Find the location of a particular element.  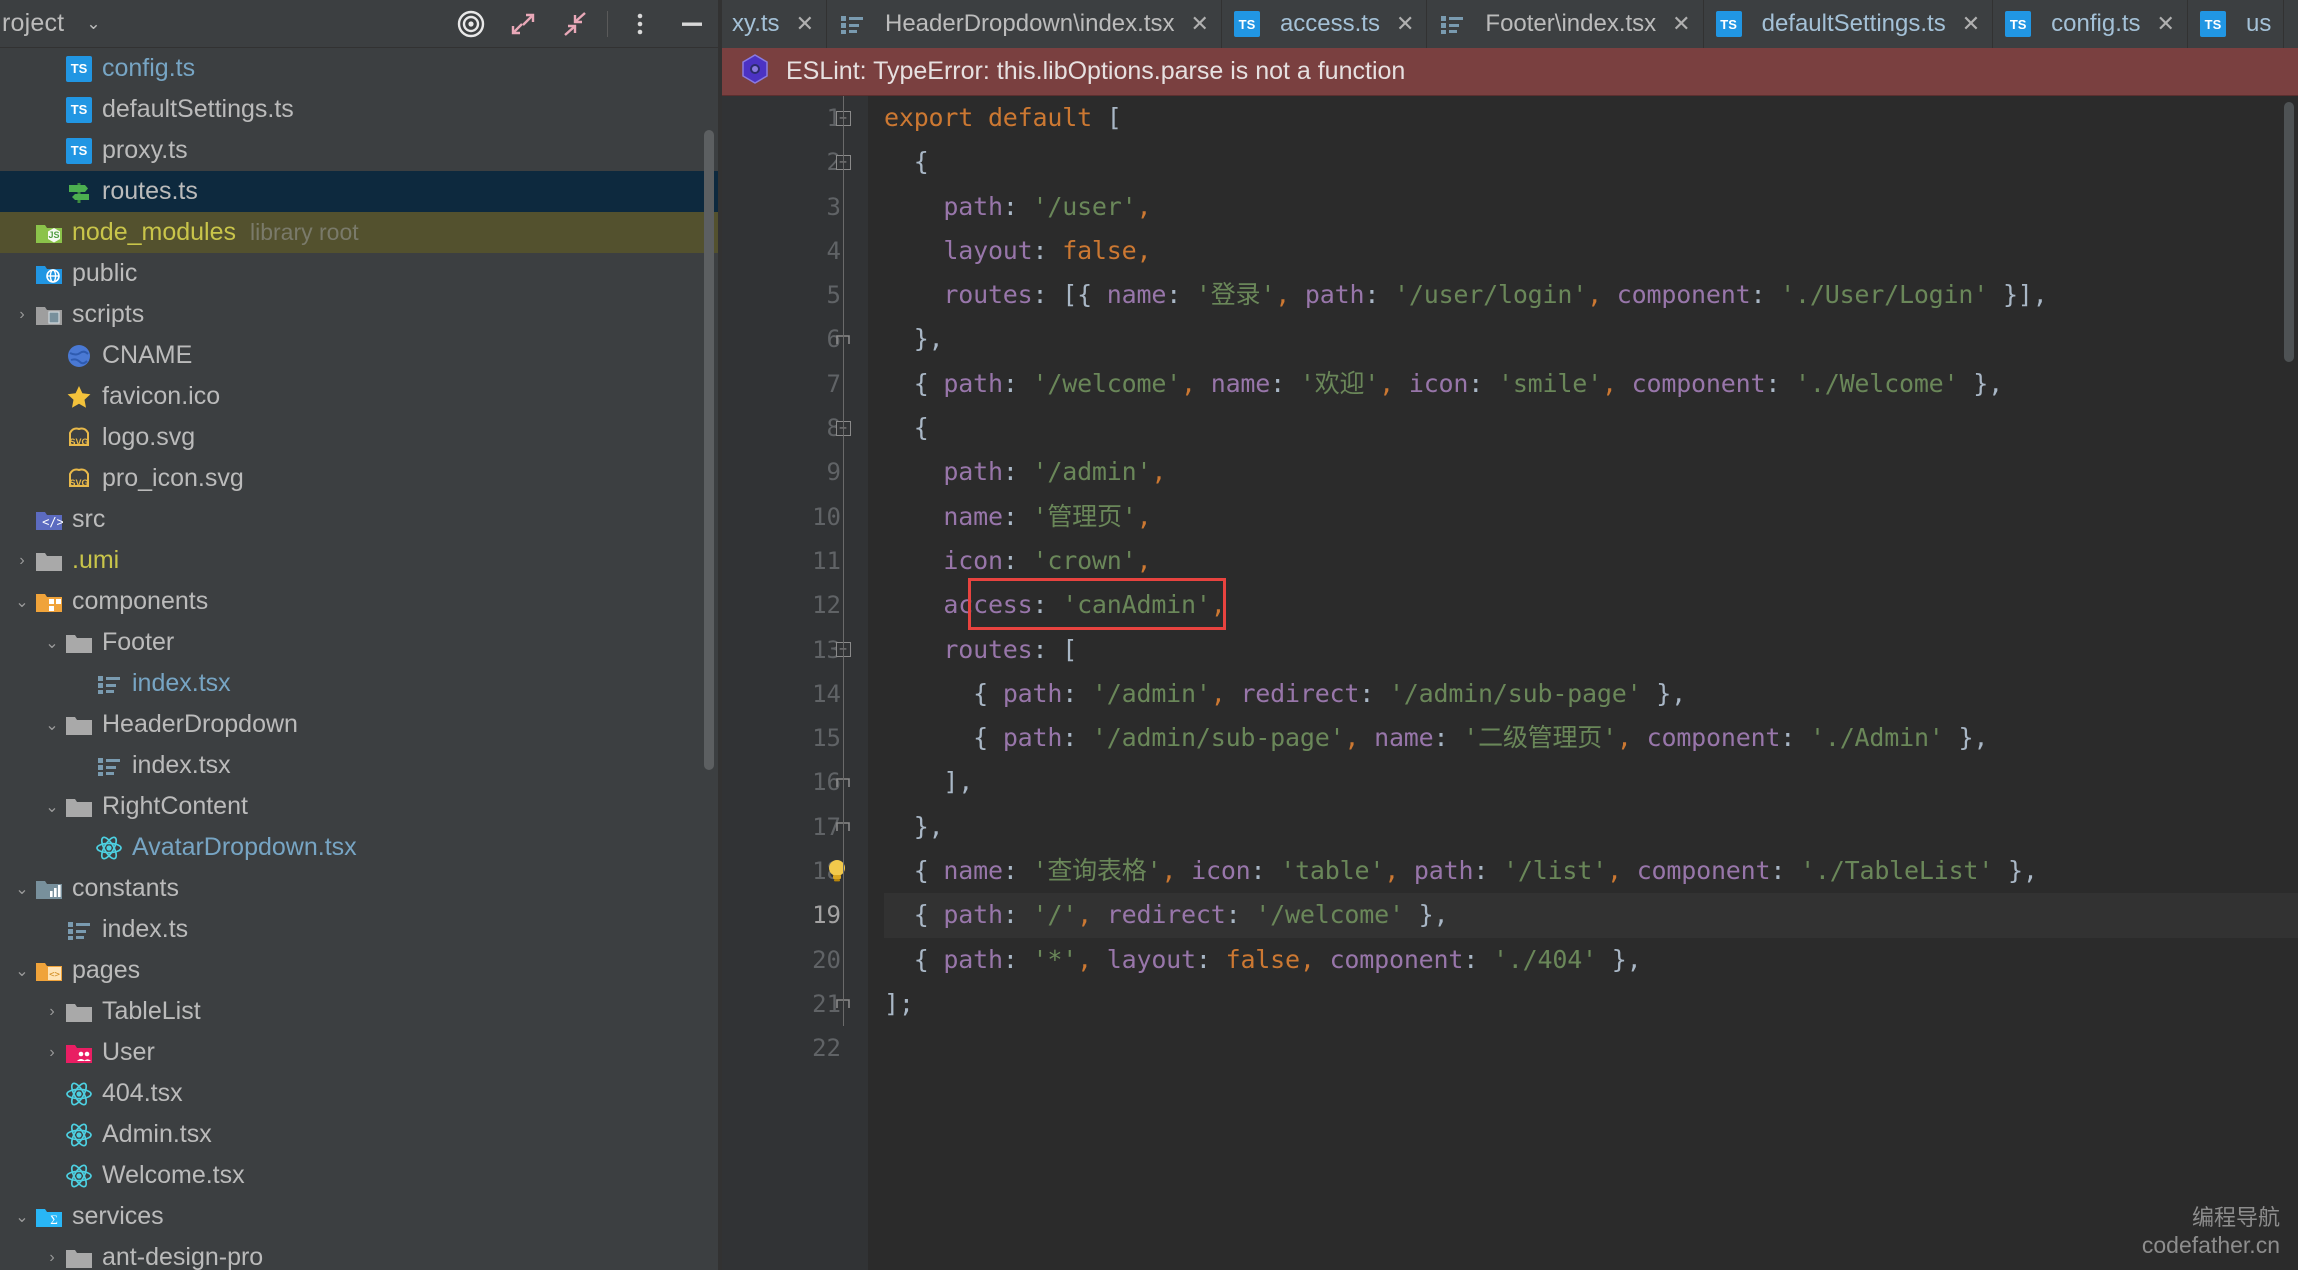

code-token-punc: { is located at coordinates (914, 383).